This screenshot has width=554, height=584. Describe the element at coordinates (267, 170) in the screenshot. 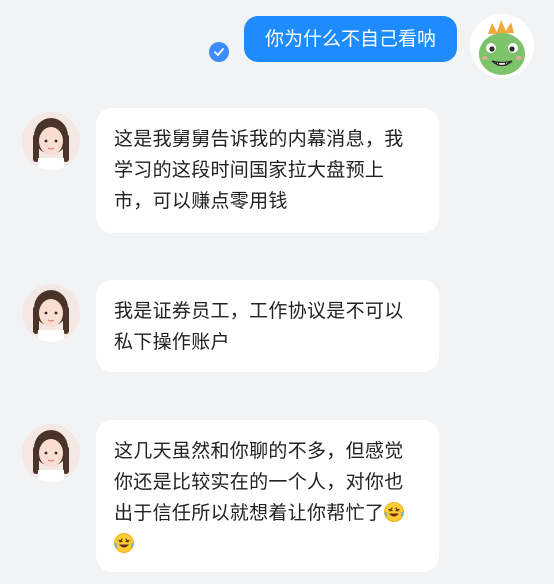

I see `incoming-message-bubble: 这是我舅舅告诉我的内幕消息，我学习的这段时间国家拉大盘预上市，可以赚点零用钱` at that location.